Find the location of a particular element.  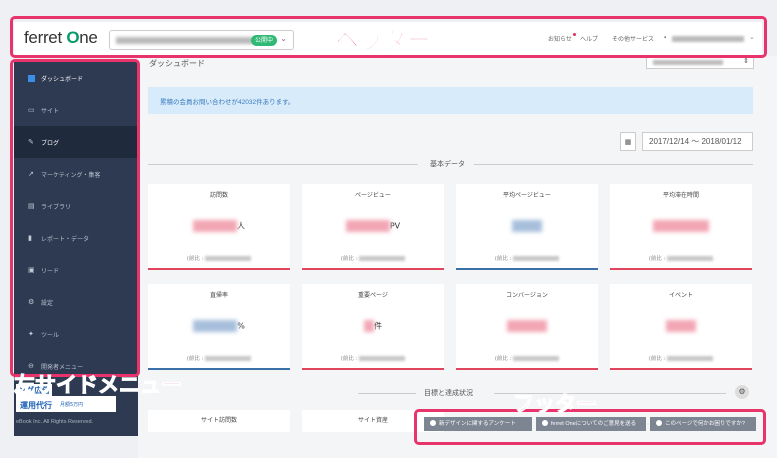

page-title: ダッシュボード is located at coordinates (177, 63).